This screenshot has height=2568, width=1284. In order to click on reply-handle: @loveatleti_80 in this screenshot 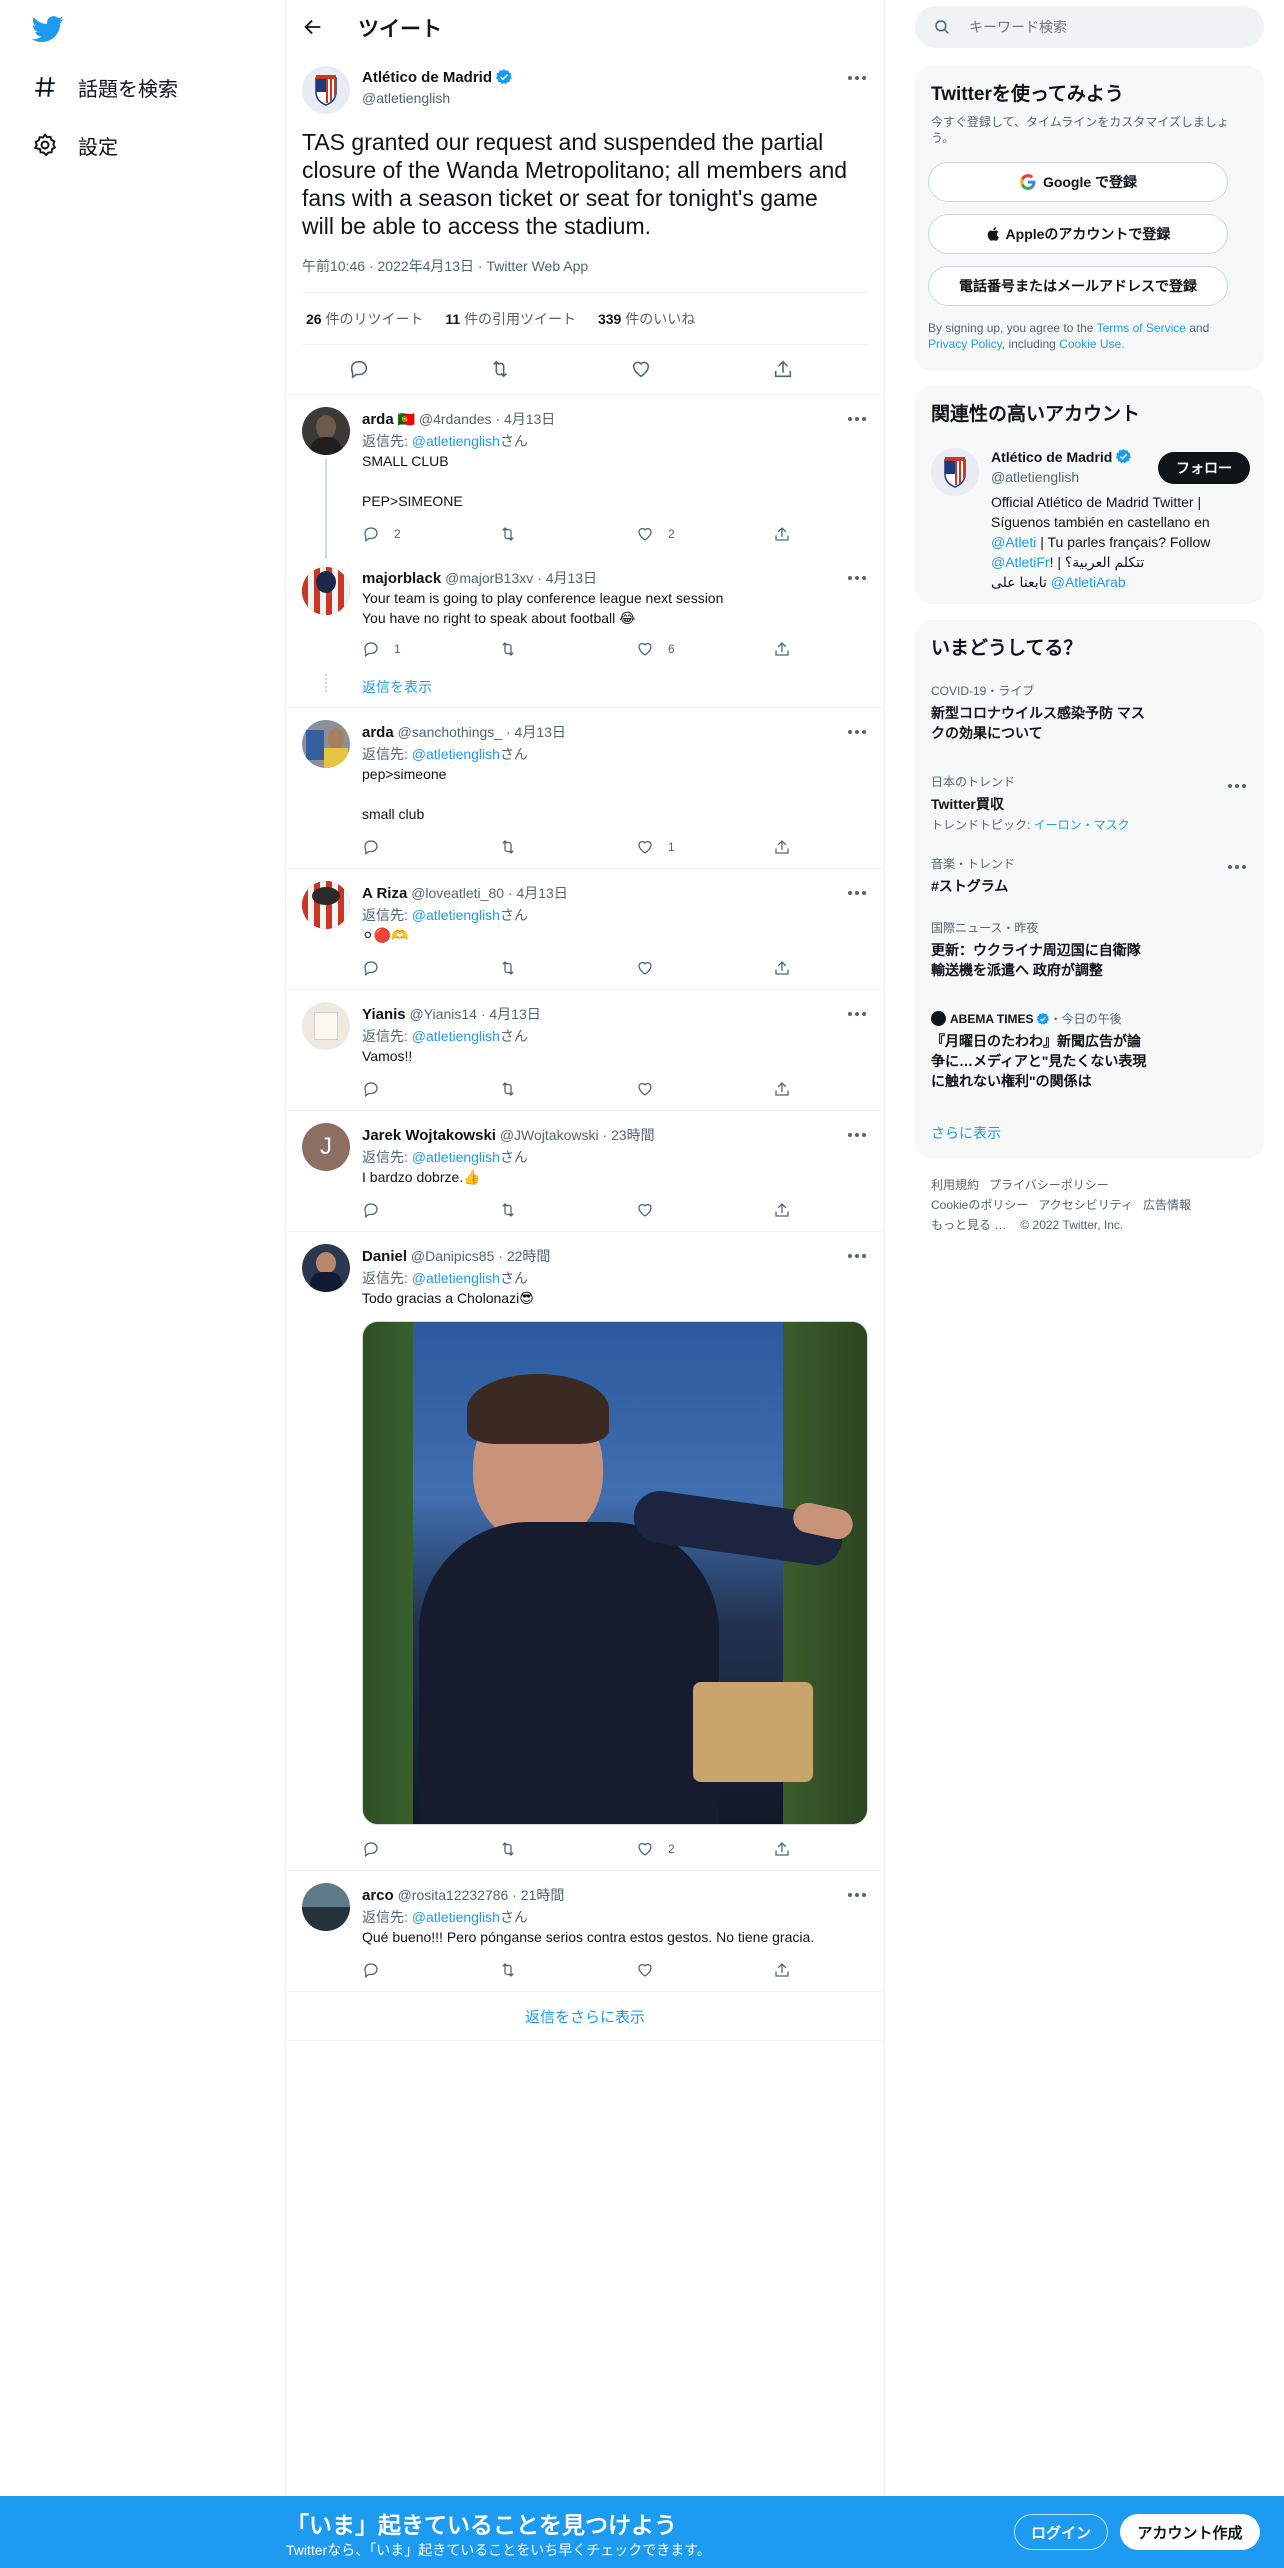, I will do `click(457, 893)`.